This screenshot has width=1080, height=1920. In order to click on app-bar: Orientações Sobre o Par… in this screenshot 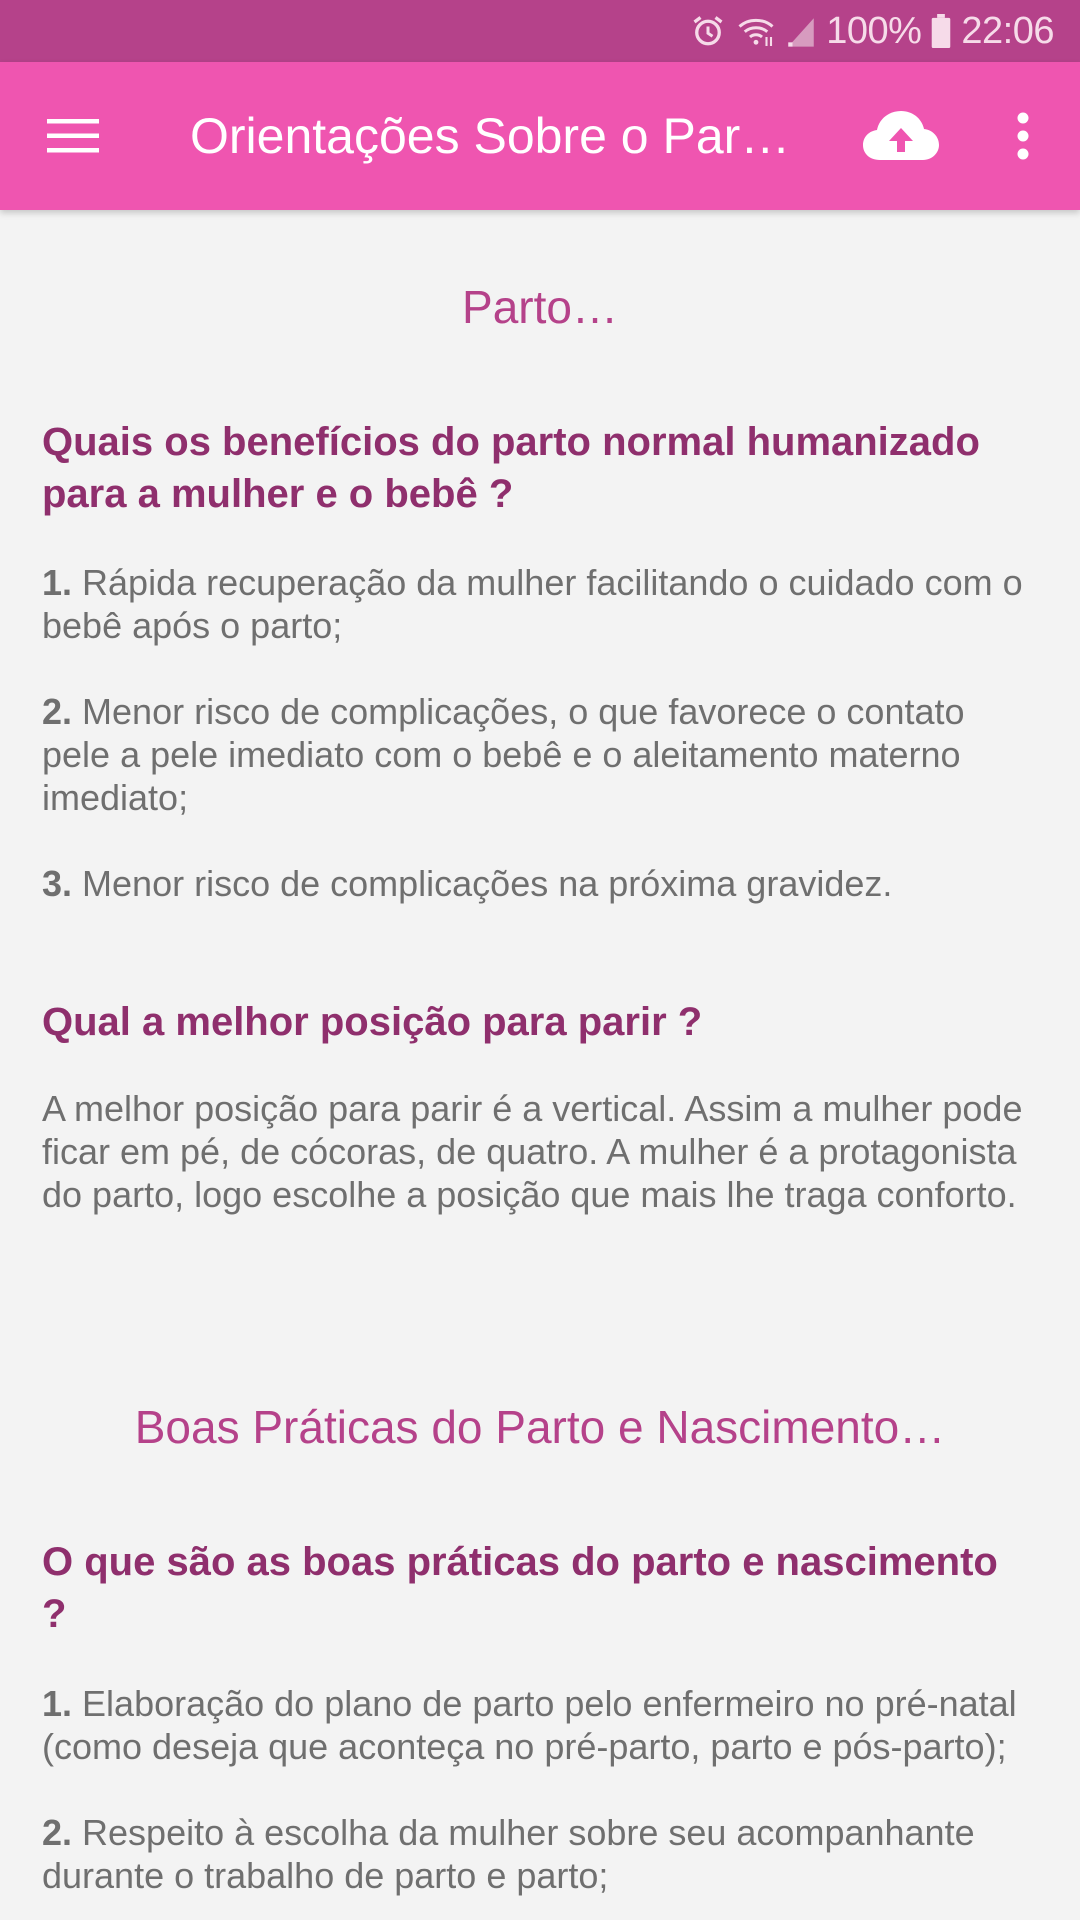, I will do `click(540, 136)`.